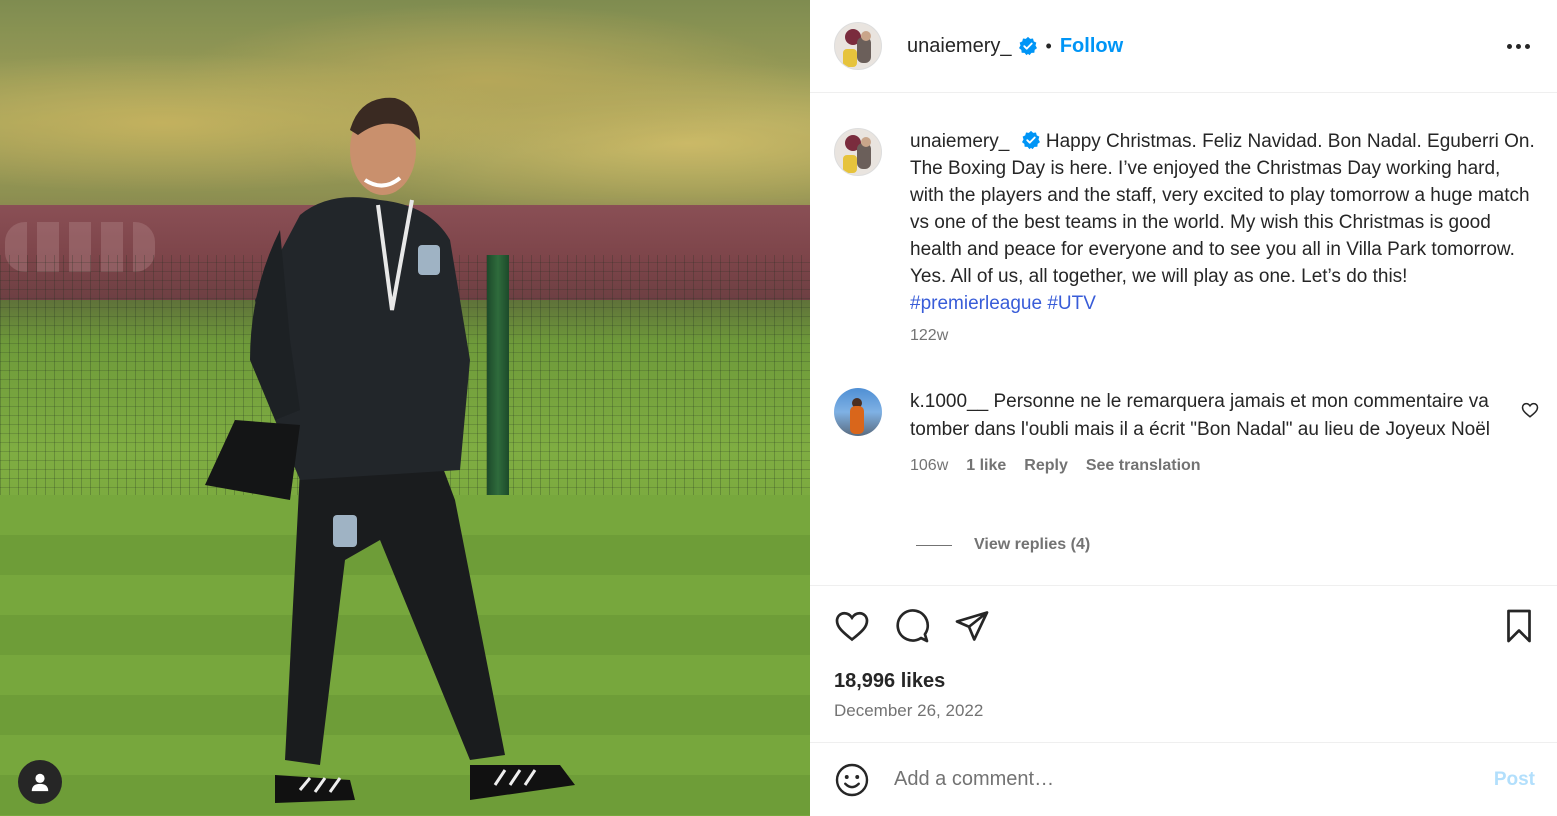  What do you see at coordinates (1183, 663) in the screenshot?
I see `post-actions-section: 18,996 likes December 26, 2022` at bounding box center [1183, 663].